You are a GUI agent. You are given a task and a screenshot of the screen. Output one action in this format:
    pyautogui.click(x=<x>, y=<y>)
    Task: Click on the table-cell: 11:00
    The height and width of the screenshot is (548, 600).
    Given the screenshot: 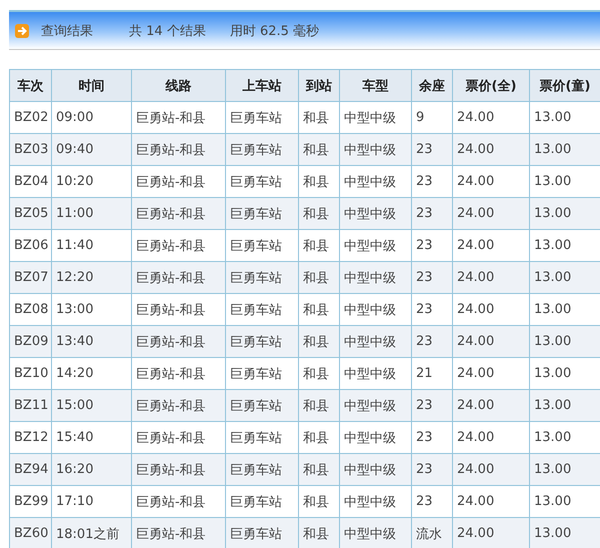 What is the action you would take?
    pyautogui.click(x=92, y=214)
    